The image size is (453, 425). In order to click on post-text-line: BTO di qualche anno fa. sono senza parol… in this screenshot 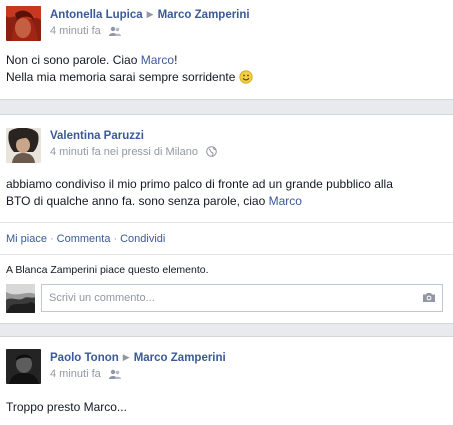, I will do `click(137, 201)`.